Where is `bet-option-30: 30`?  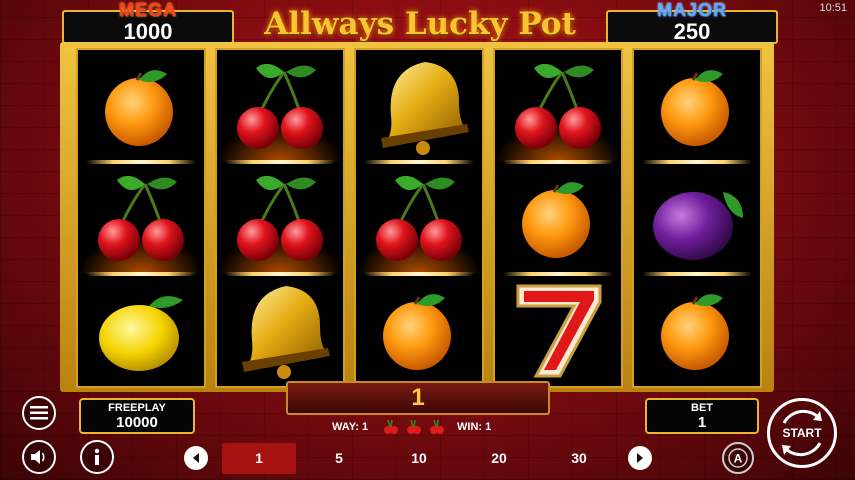
bet-option-30: 30 is located at coordinates (579, 458).